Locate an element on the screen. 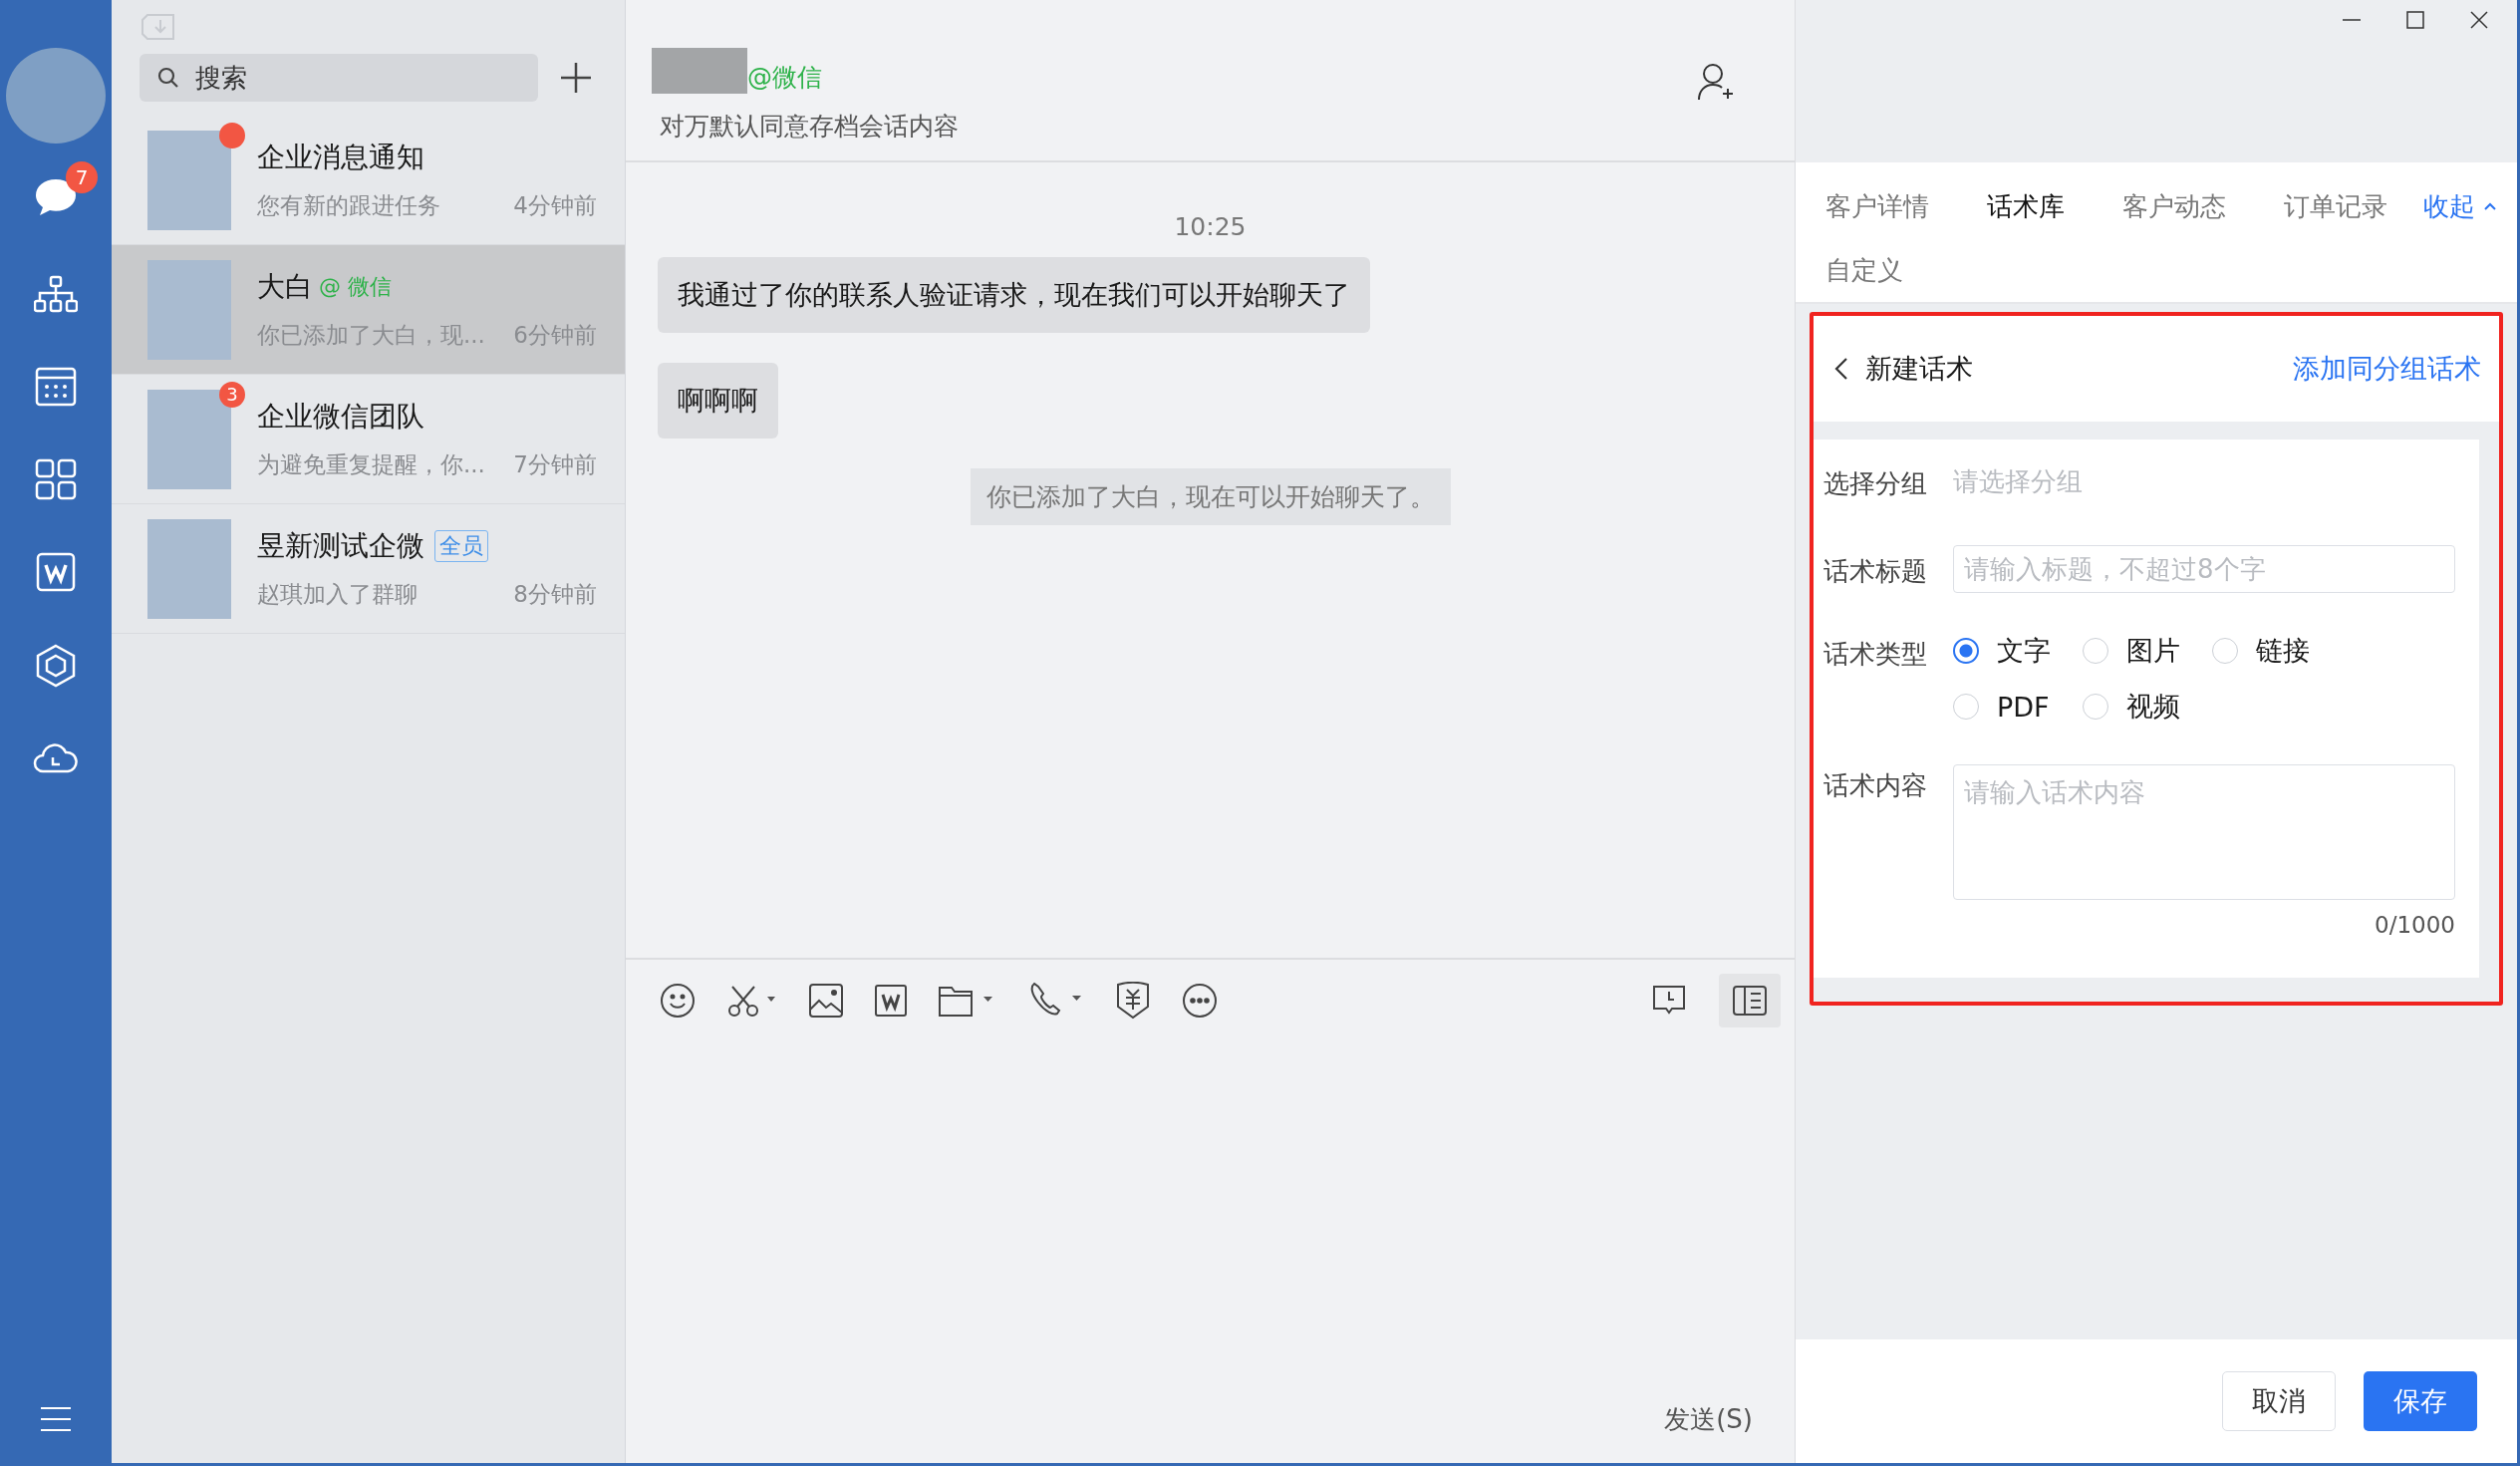  archive-notice: 对万默认同意存档会话内容 is located at coordinates (810, 127).